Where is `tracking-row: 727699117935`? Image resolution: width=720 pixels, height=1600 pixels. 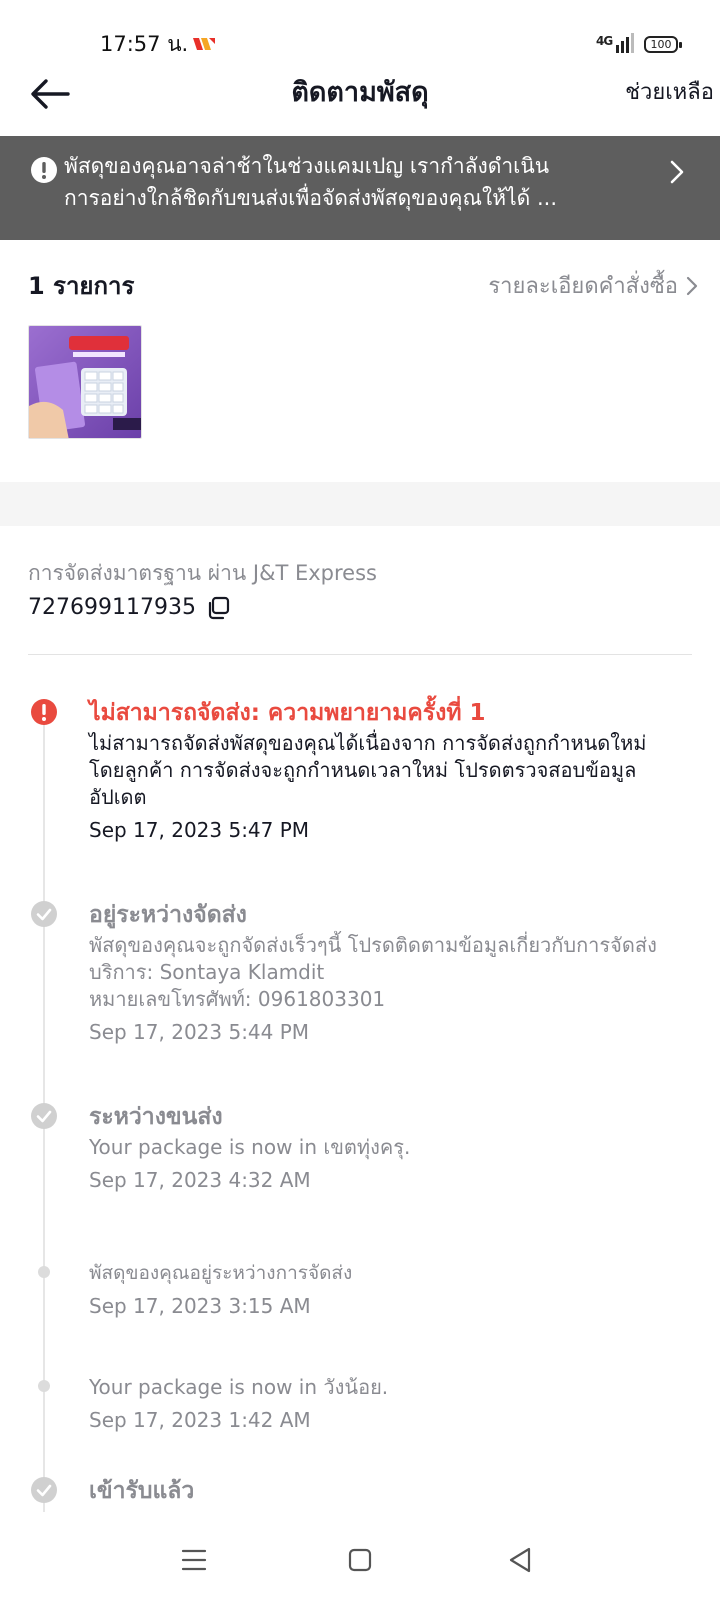 tracking-row: 727699117935 is located at coordinates (129, 607).